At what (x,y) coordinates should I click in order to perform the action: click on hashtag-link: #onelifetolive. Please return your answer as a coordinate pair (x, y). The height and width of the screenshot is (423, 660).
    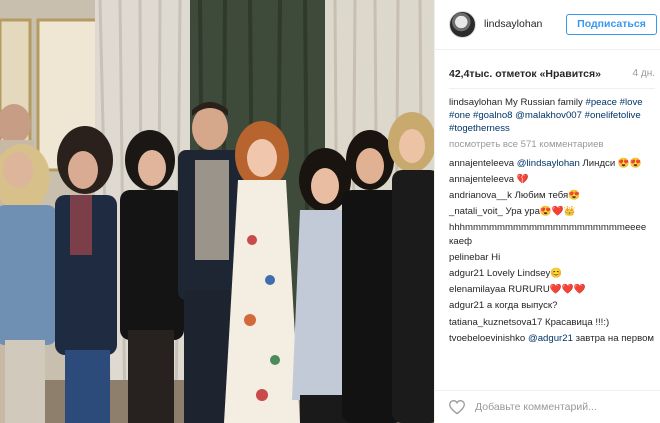
    Looking at the image, I should click on (613, 115).